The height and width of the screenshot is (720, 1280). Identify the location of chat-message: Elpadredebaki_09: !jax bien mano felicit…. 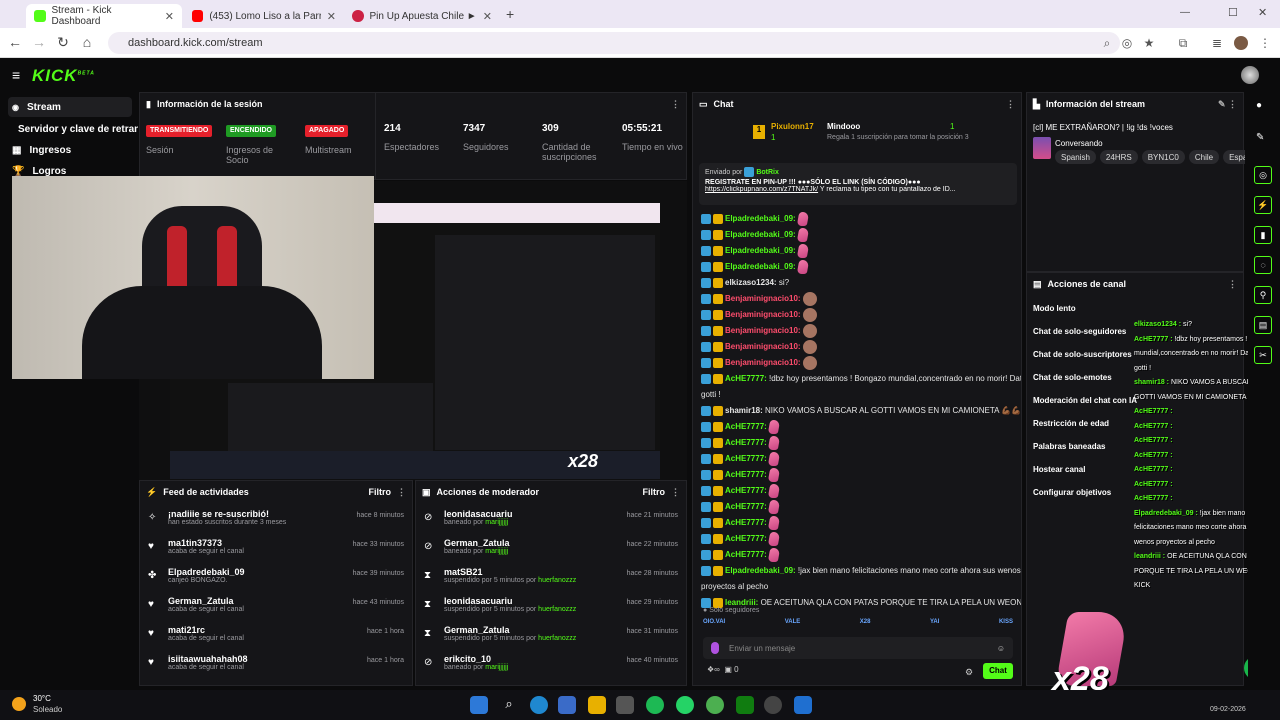
(857, 571).